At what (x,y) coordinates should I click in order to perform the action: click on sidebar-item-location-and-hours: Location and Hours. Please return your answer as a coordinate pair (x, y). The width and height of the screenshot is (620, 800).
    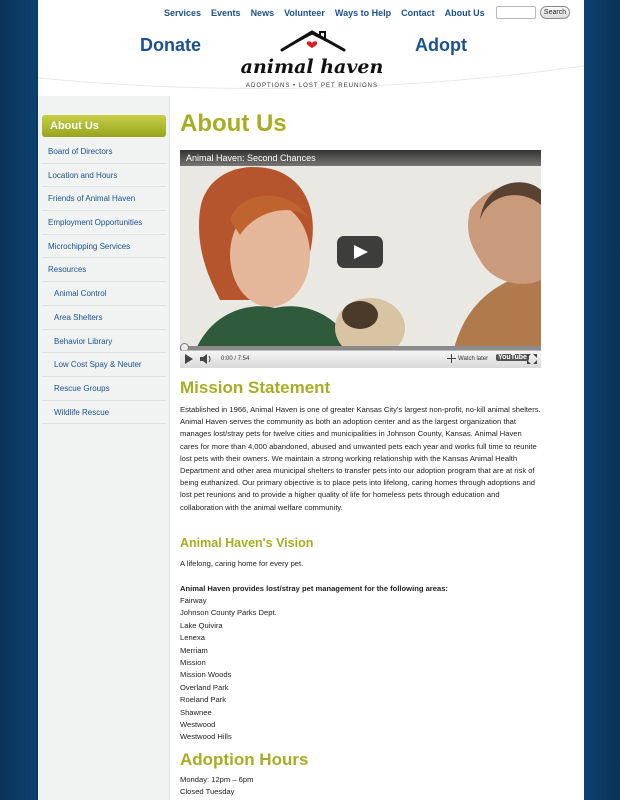
    Looking at the image, I should click on (104, 176).